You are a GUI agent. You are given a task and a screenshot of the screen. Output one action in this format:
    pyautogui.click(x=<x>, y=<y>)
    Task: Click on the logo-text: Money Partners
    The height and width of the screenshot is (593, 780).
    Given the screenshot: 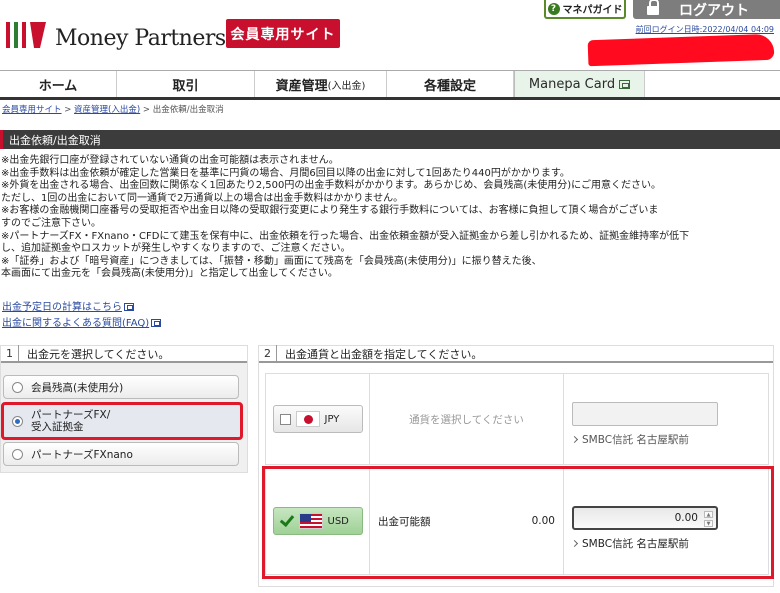 What is the action you would take?
    pyautogui.click(x=140, y=38)
    